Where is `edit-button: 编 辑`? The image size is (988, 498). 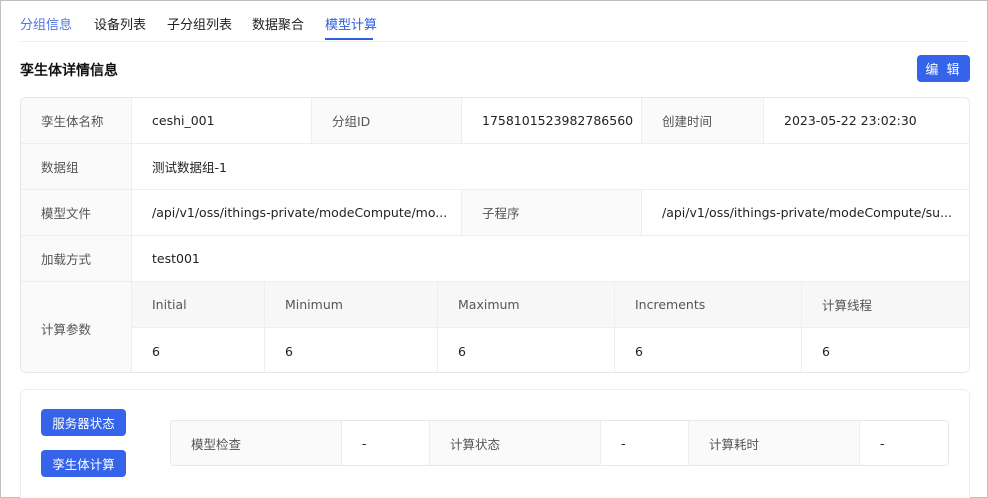
edit-button: 编 辑 is located at coordinates (943, 68).